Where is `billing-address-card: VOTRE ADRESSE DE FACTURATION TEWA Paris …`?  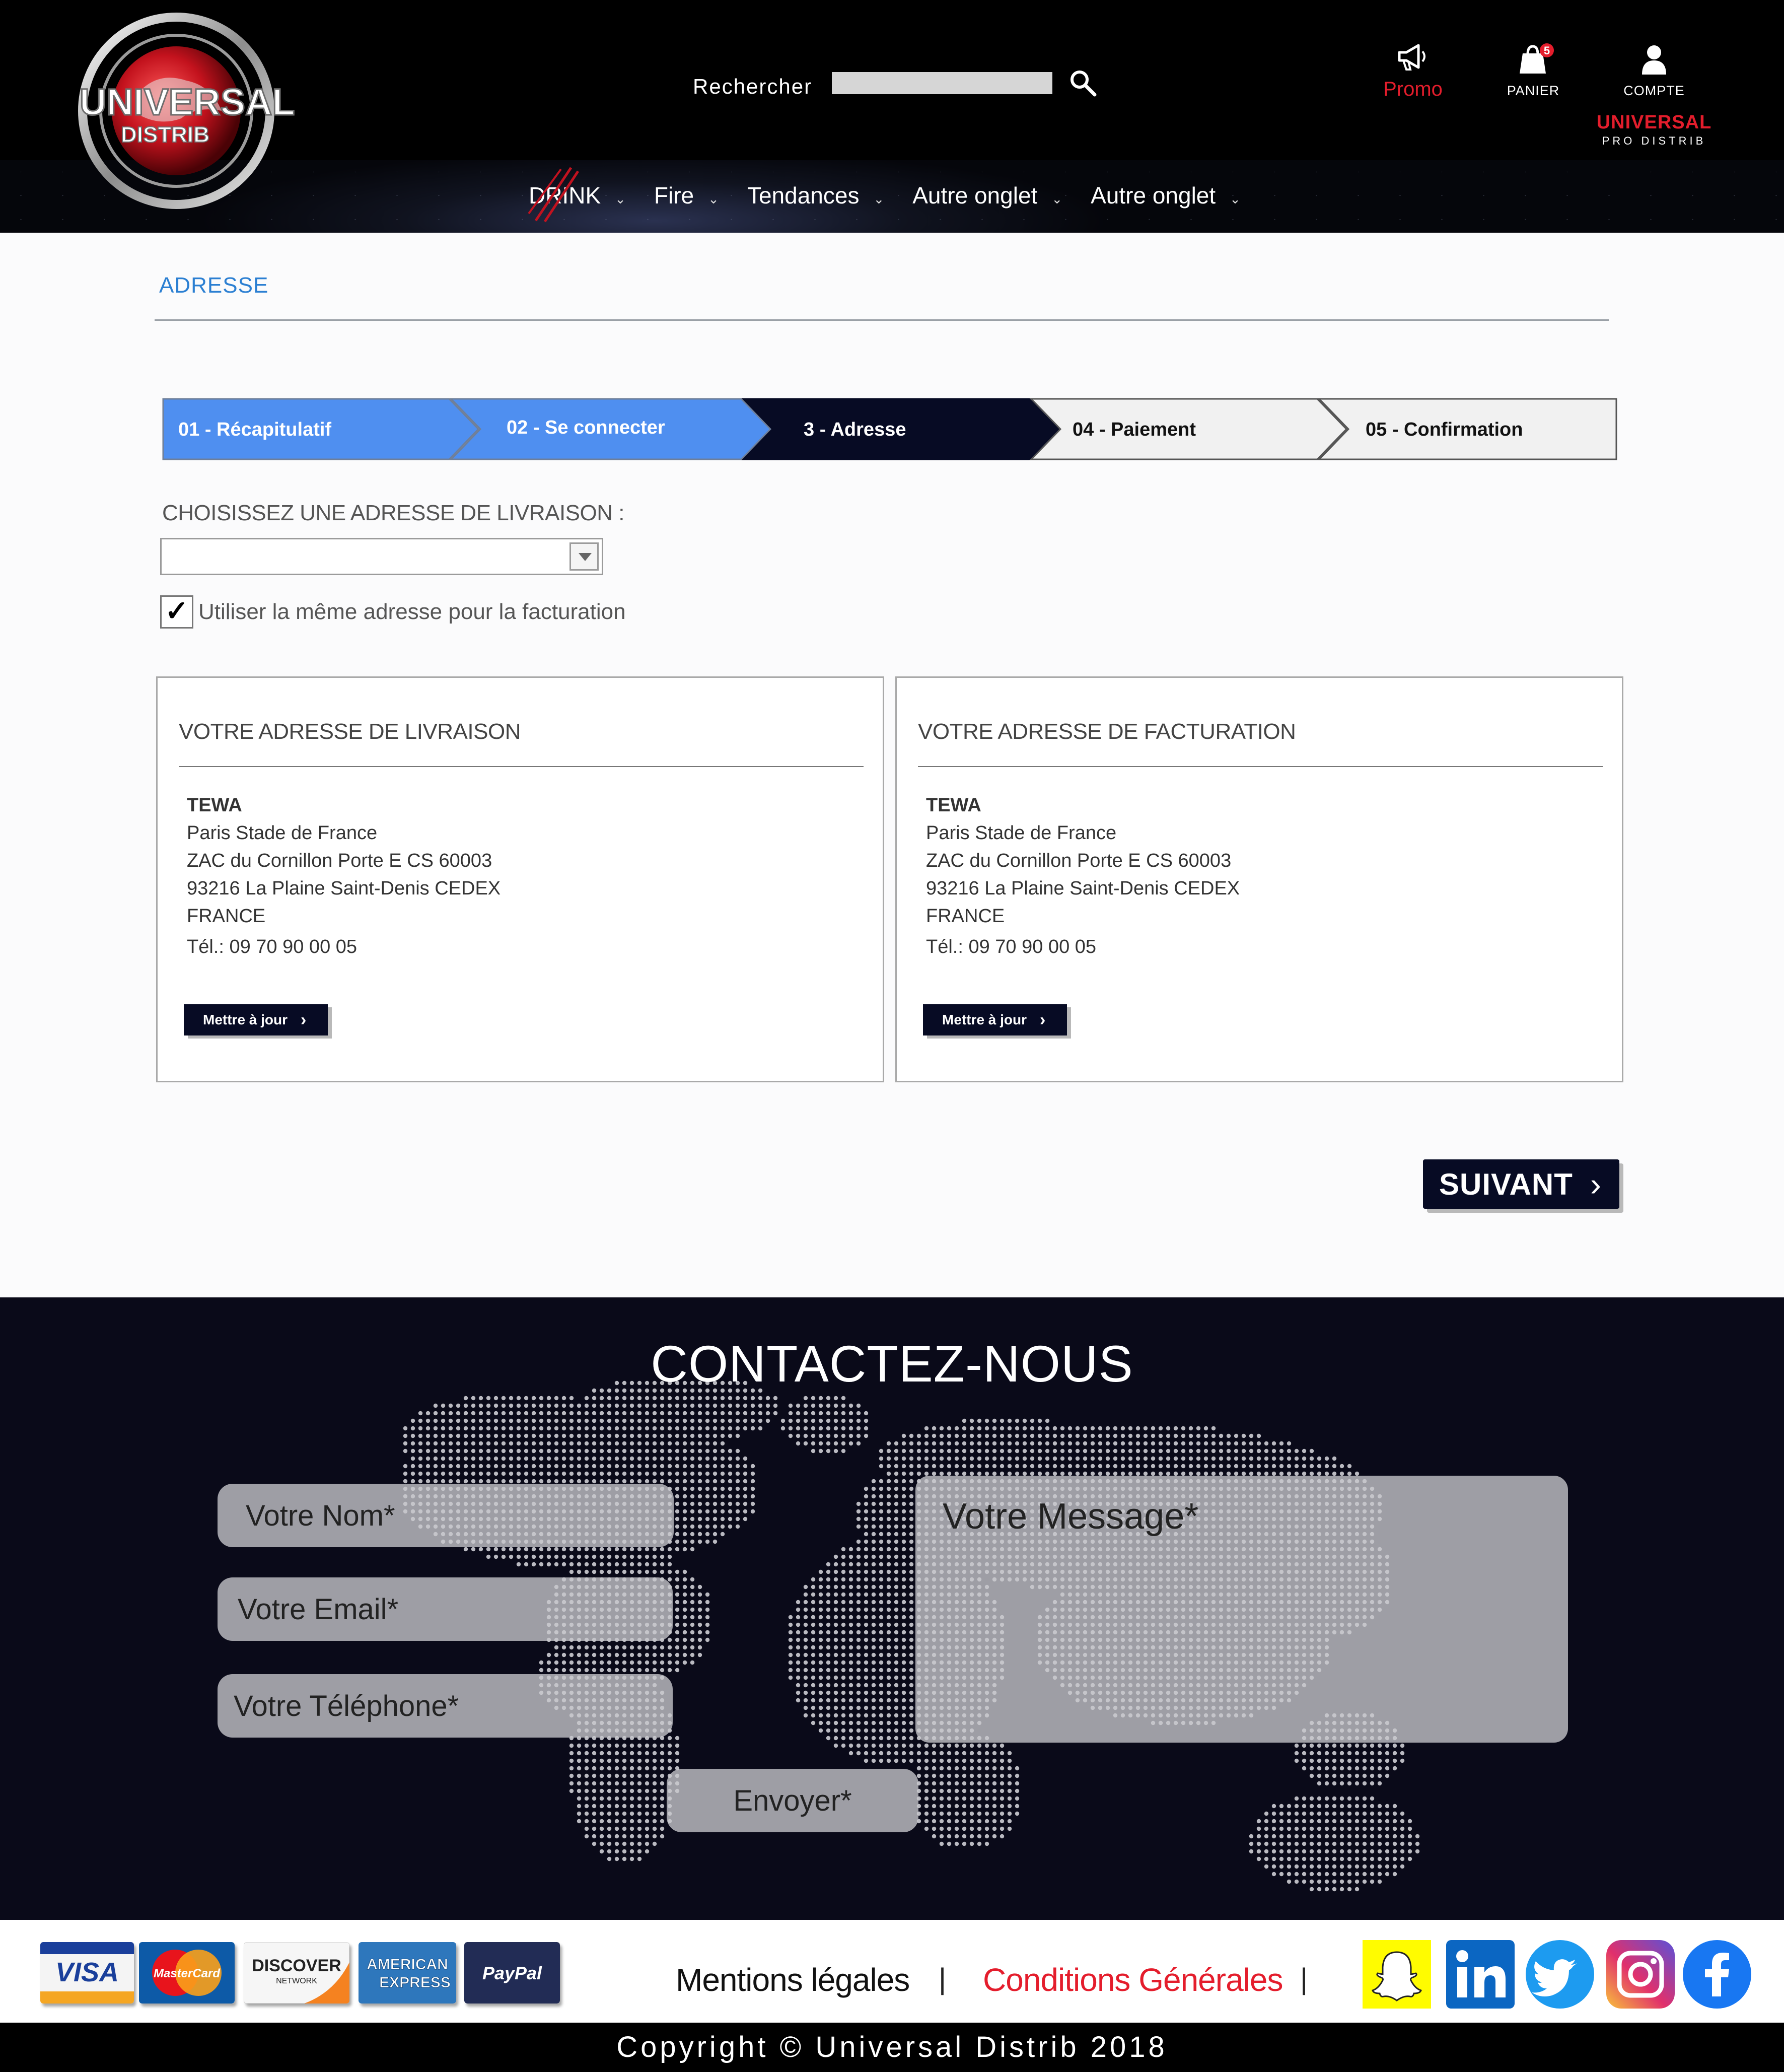 billing-address-card: VOTRE ADRESSE DE FACTURATION TEWA Paris … is located at coordinates (1259, 879).